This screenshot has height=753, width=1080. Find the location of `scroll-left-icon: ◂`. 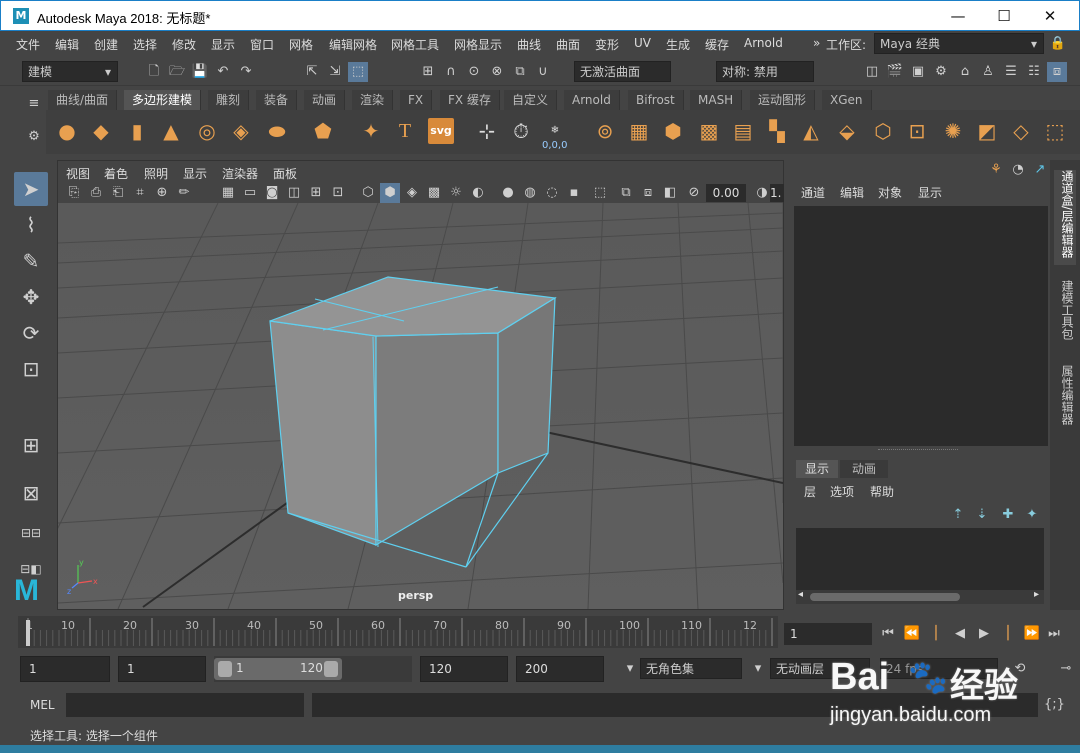

scroll-left-icon: ◂ is located at coordinates (800, 594).